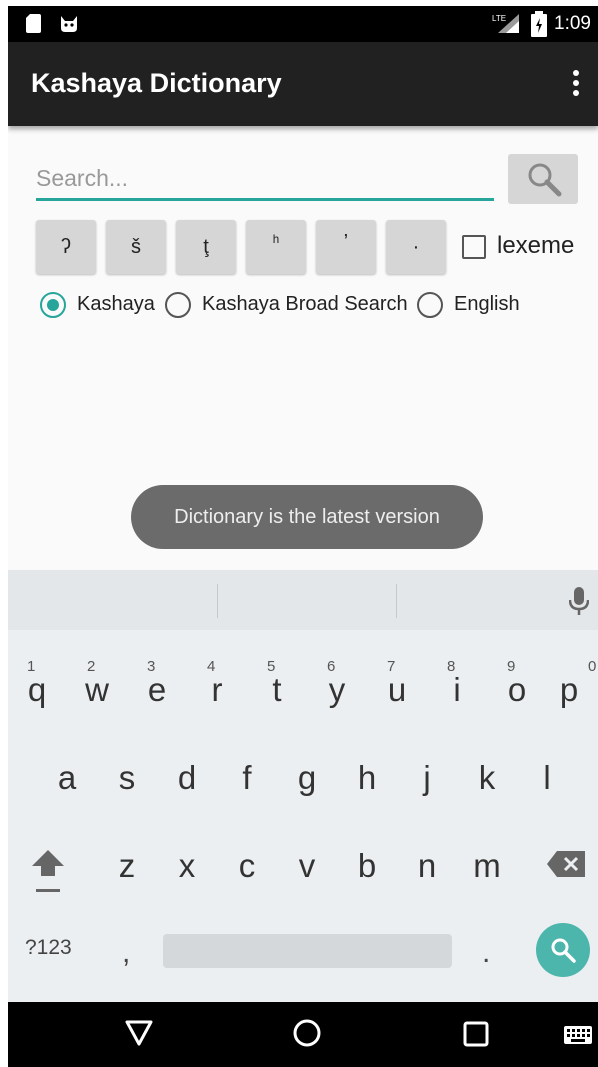 This screenshot has width=598, height=1067. What do you see at coordinates (427, 771) in the screenshot?
I see `key-j: j` at bounding box center [427, 771].